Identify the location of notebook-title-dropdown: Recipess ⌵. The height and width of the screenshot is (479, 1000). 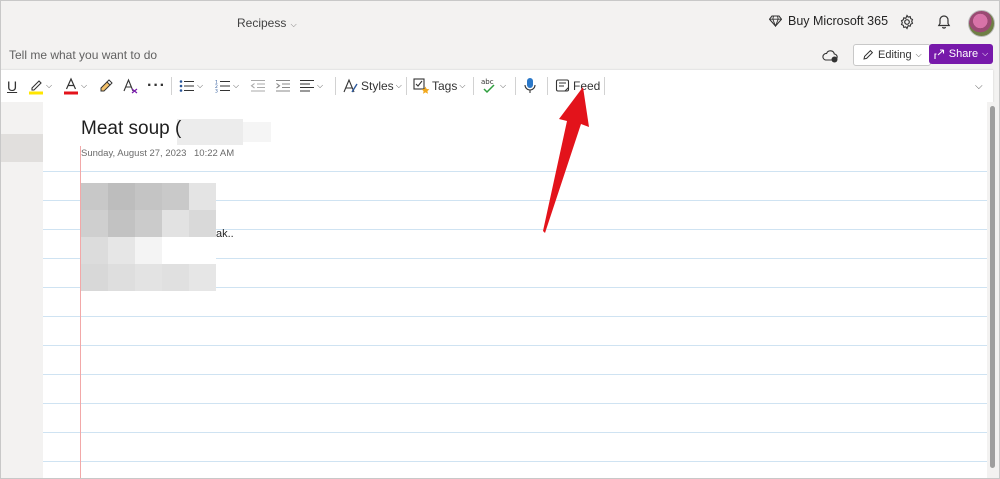
(267, 23).